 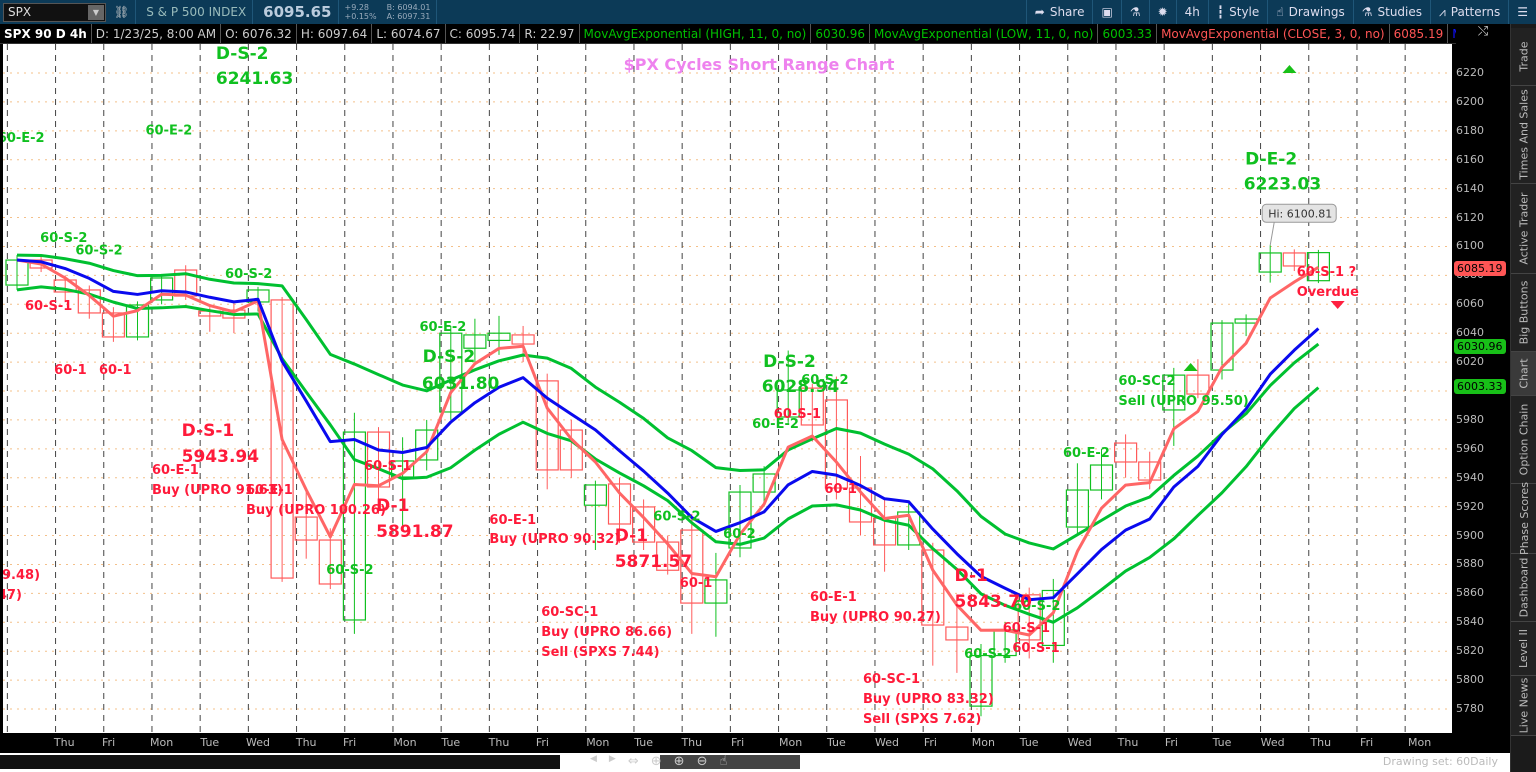 I want to click on toolbar-button-studies: ⚗ Studies, so click(x=1391, y=12).